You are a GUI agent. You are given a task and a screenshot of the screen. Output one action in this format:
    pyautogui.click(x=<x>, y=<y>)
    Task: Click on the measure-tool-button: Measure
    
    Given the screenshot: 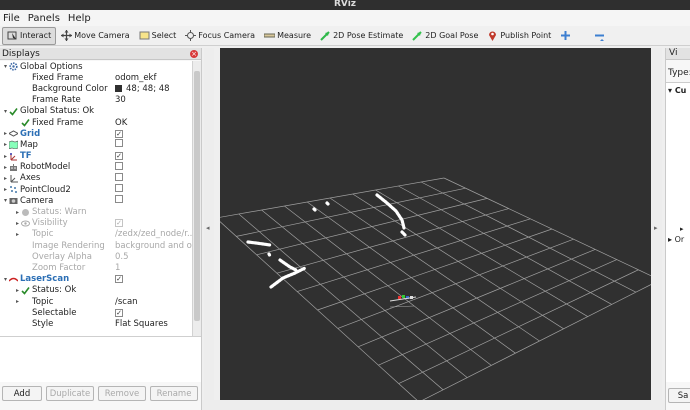 What is the action you would take?
    pyautogui.click(x=287, y=36)
    